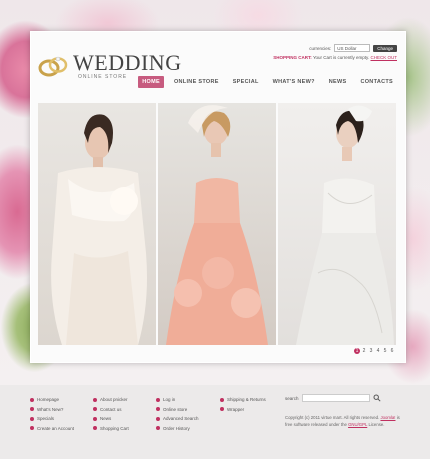  I want to click on nav-home: HOME, so click(151, 82).